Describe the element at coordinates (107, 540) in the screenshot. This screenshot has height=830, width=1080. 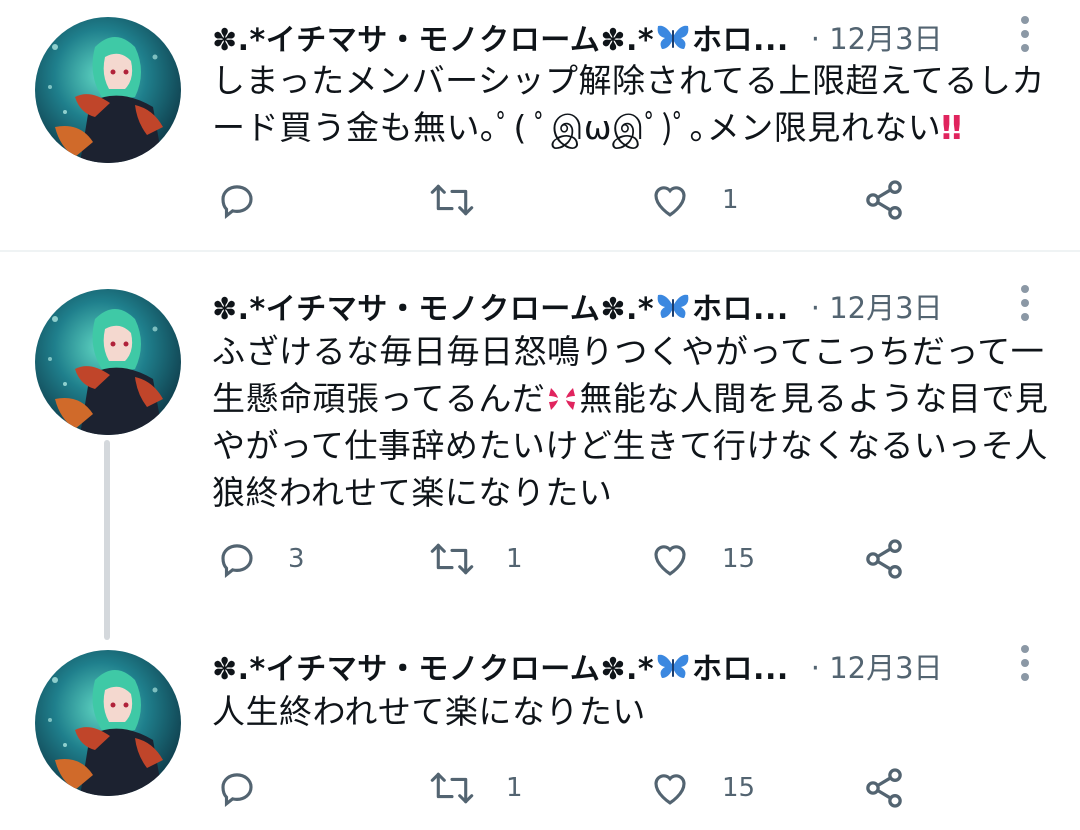
I see `thread-line` at that location.